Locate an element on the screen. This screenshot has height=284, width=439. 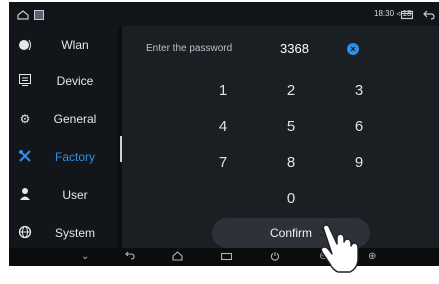
sidebar-item-device: Device is located at coordinates (63, 81).